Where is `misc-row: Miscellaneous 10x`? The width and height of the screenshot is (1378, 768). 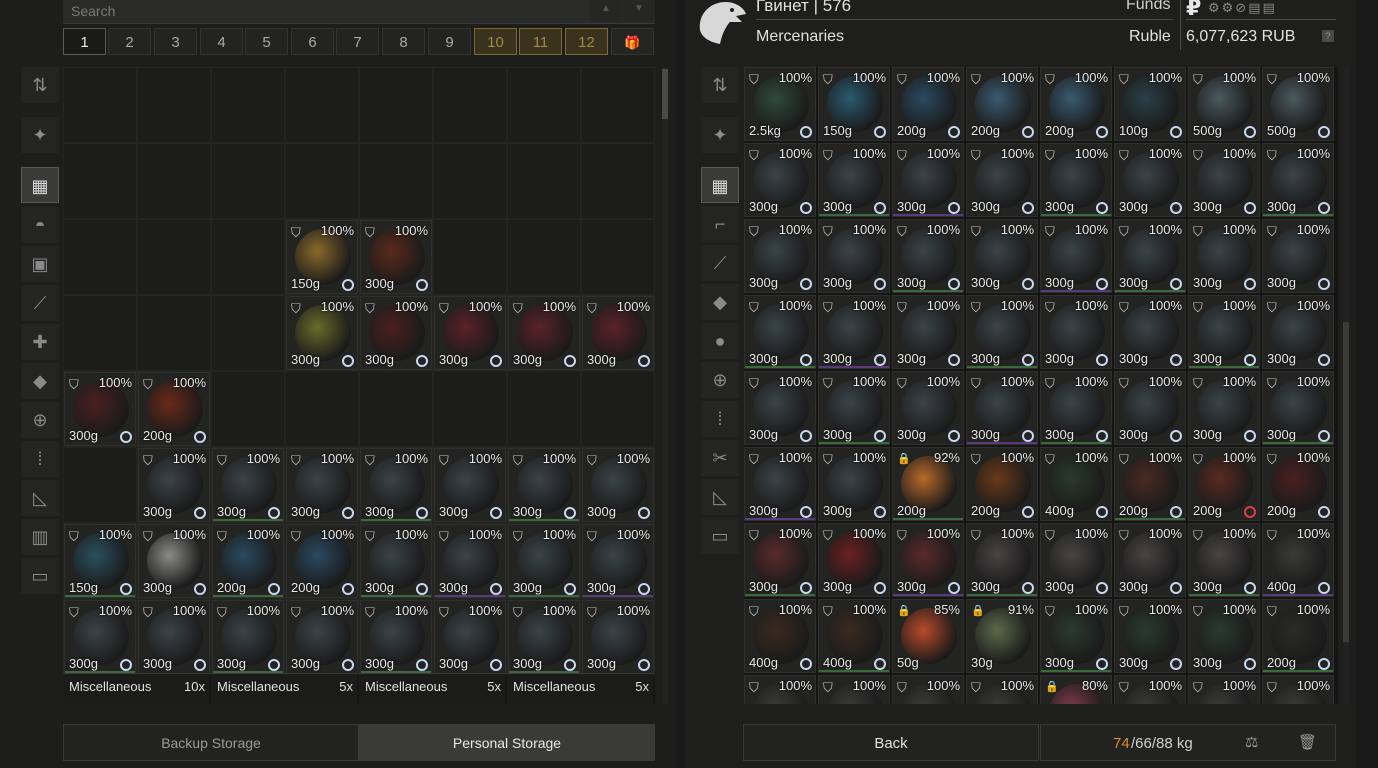 misc-row: Miscellaneous 10x is located at coordinates (136, 688).